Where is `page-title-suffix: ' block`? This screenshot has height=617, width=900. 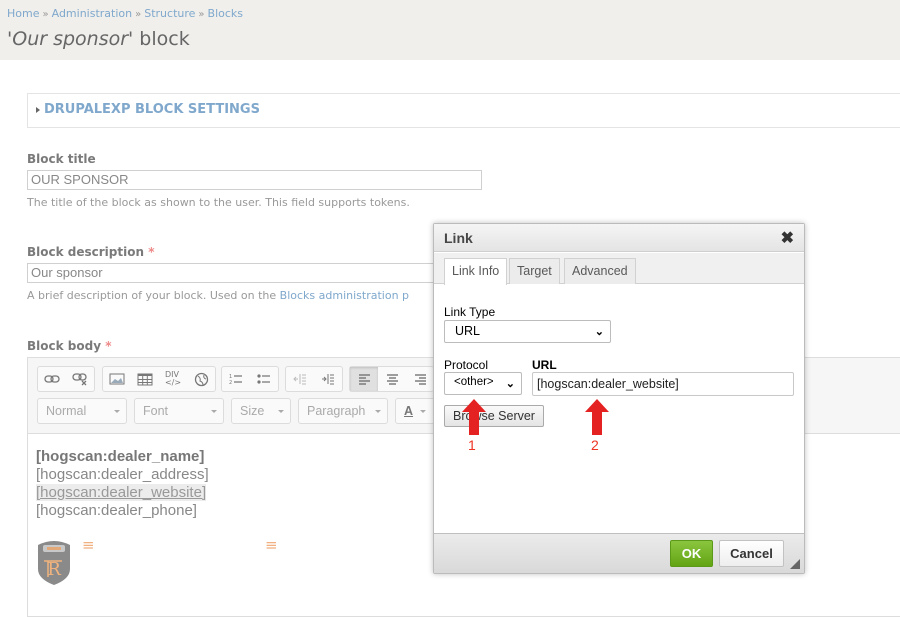
page-title-suffix: ' block is located at coordinates (159, 39).